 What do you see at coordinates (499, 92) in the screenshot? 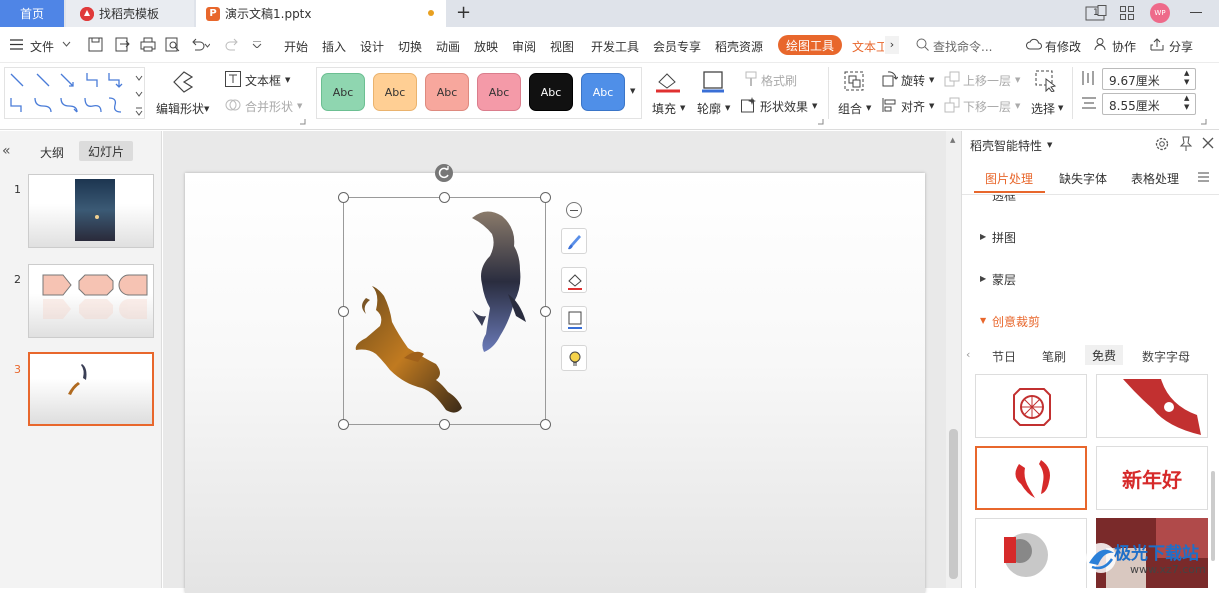
I see `shape-style-pink: Abc` at bounding box center [499, 92].